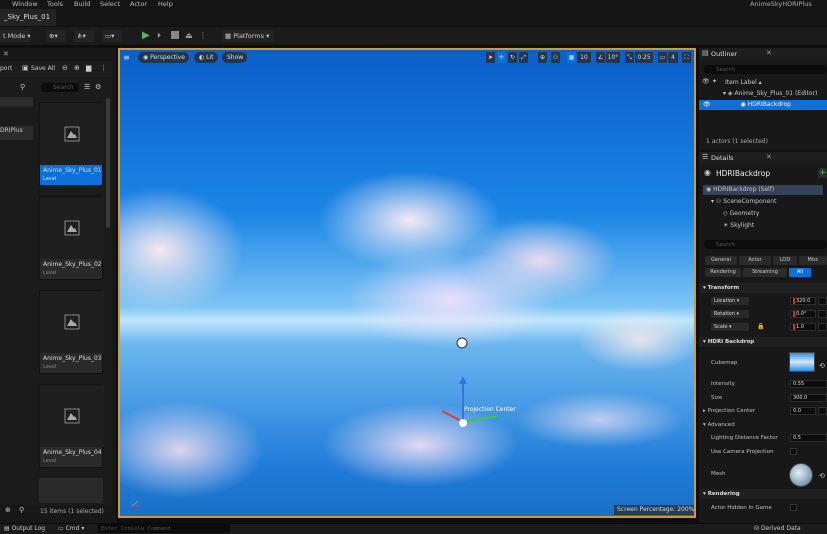 The width and height of the screenshot is (827, 534). Describe the element at coordinates (822, 173) in the screenshot. I see `add-component-icon: +` at that location.